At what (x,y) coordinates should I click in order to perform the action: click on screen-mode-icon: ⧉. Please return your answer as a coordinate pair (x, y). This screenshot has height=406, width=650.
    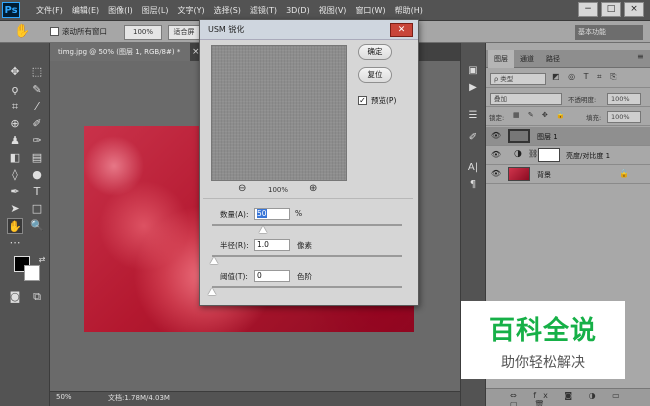
    Looking at the image, I should click on (37, 297).